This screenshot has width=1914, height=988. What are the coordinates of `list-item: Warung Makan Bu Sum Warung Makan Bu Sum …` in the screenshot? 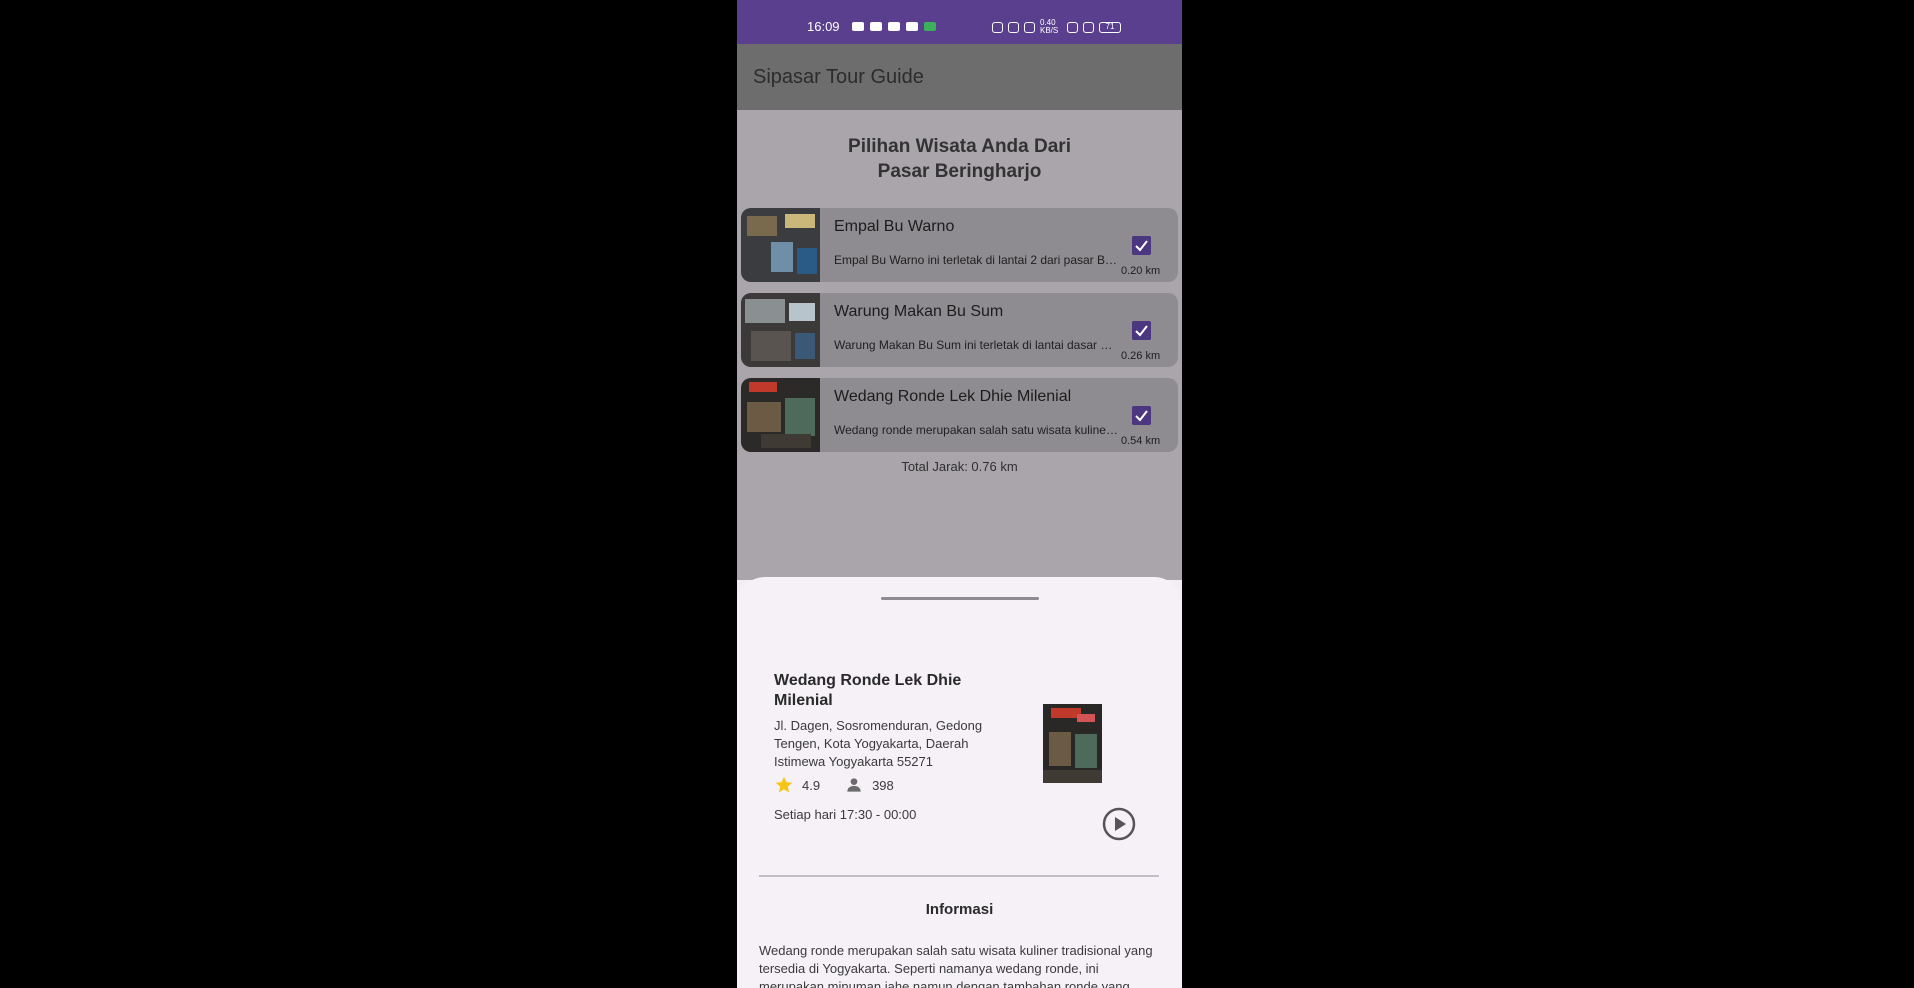 It's located at (959, 330).